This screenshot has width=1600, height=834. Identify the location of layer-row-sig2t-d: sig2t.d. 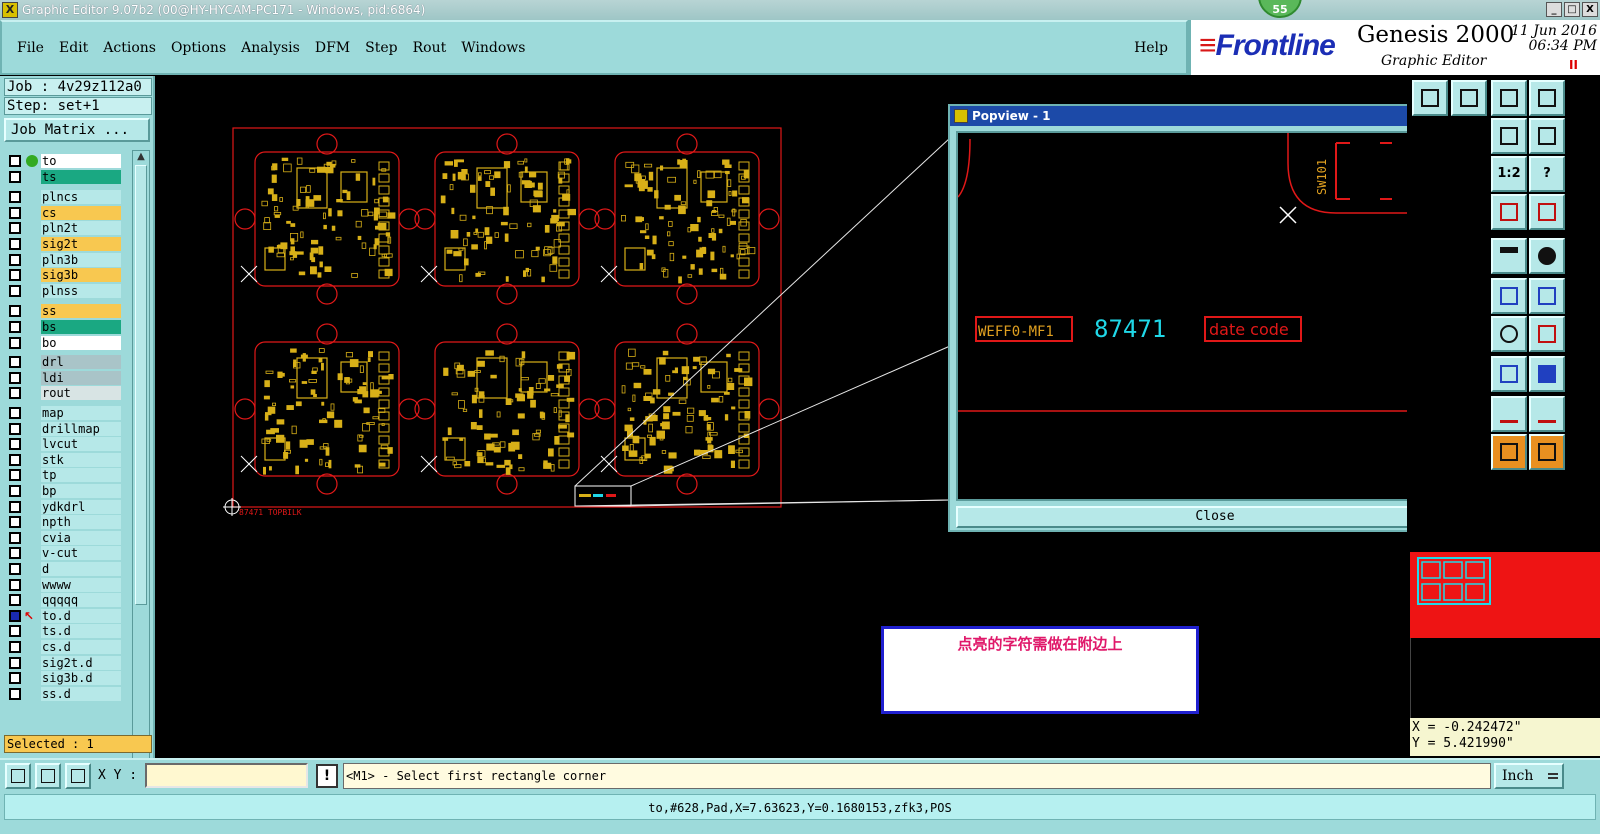
(66, 662).